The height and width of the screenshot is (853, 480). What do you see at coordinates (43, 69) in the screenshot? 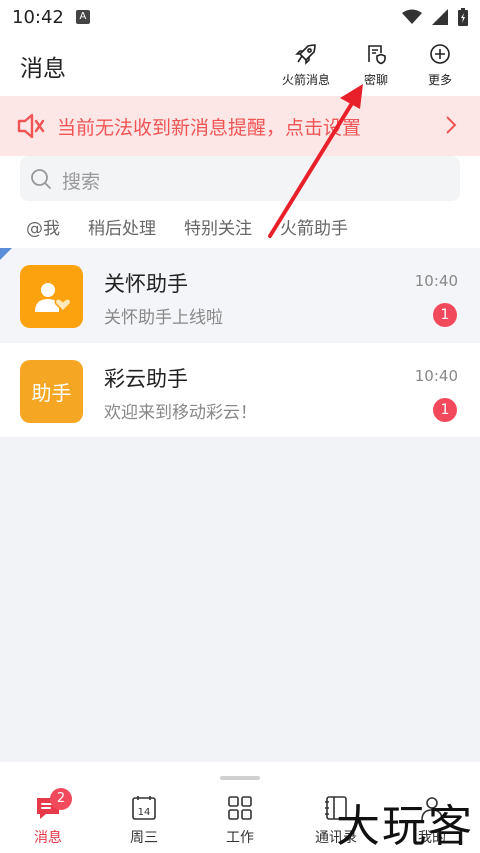
I see `page-title: 消息` at bounding box center [43, 69].